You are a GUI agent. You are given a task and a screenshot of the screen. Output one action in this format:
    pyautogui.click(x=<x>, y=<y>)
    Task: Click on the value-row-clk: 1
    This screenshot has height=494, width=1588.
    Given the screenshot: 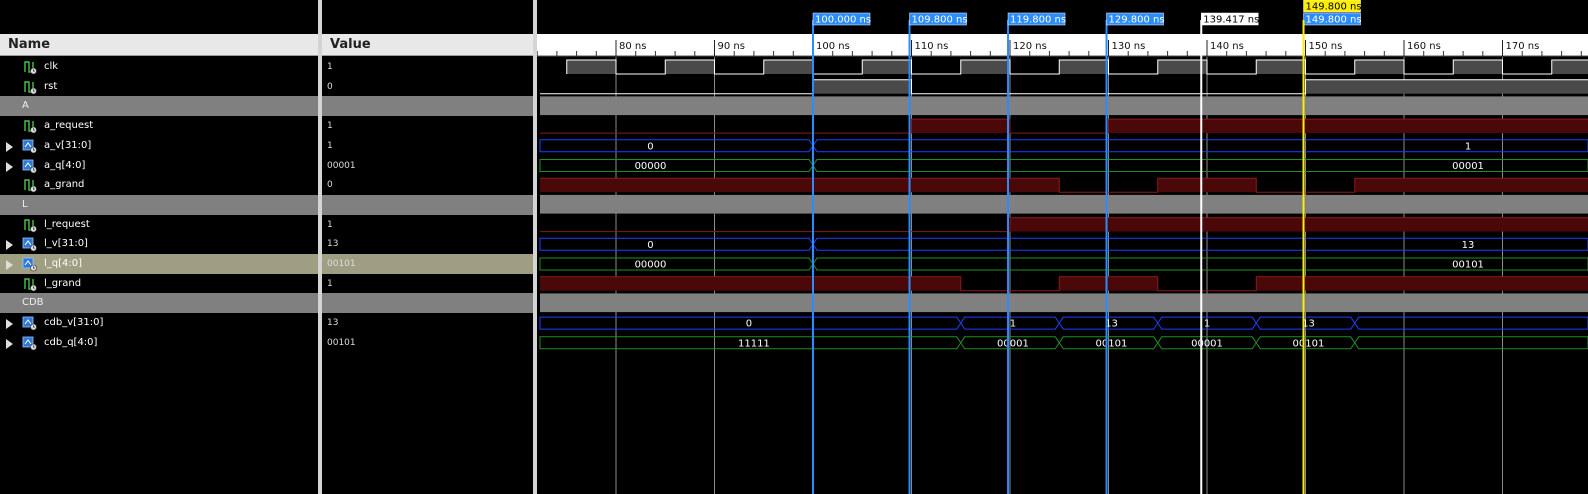 What is the action you would take?
    pyautogui.click(x=427, y=67)
    